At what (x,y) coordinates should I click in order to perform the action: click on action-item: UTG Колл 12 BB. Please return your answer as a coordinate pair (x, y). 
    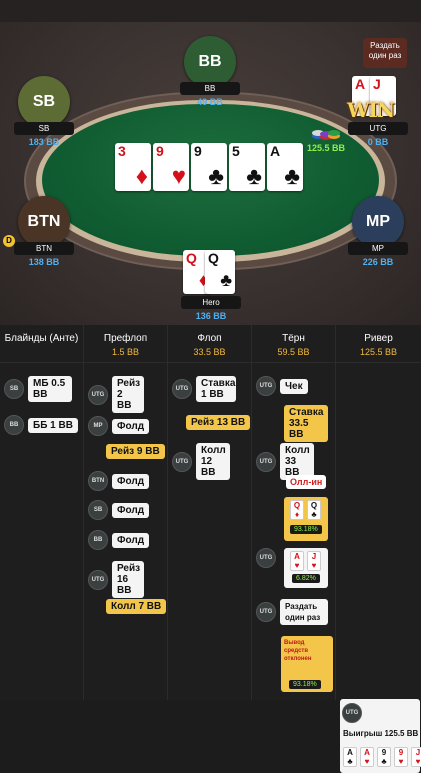
    Looking at the image, I should click on (201, 461).